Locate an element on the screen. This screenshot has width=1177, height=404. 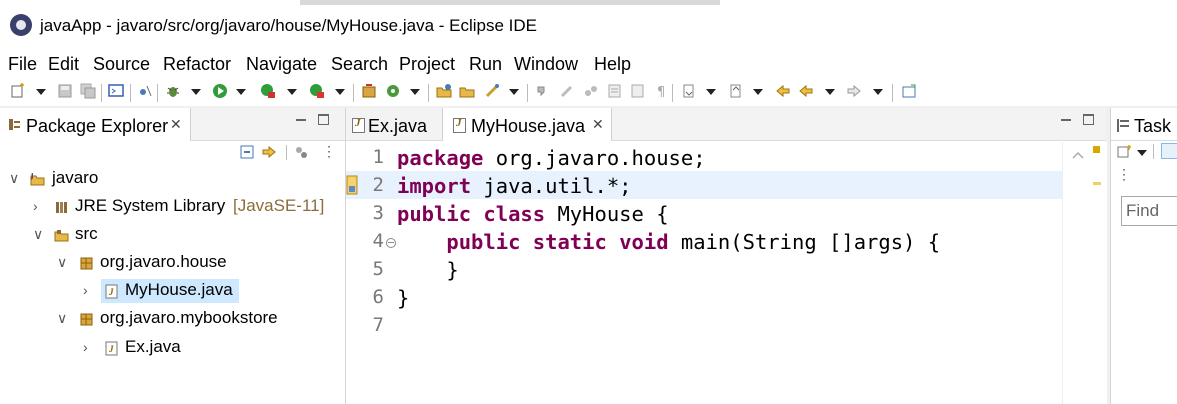
new-package-icon is located at coordinates (393, 91).